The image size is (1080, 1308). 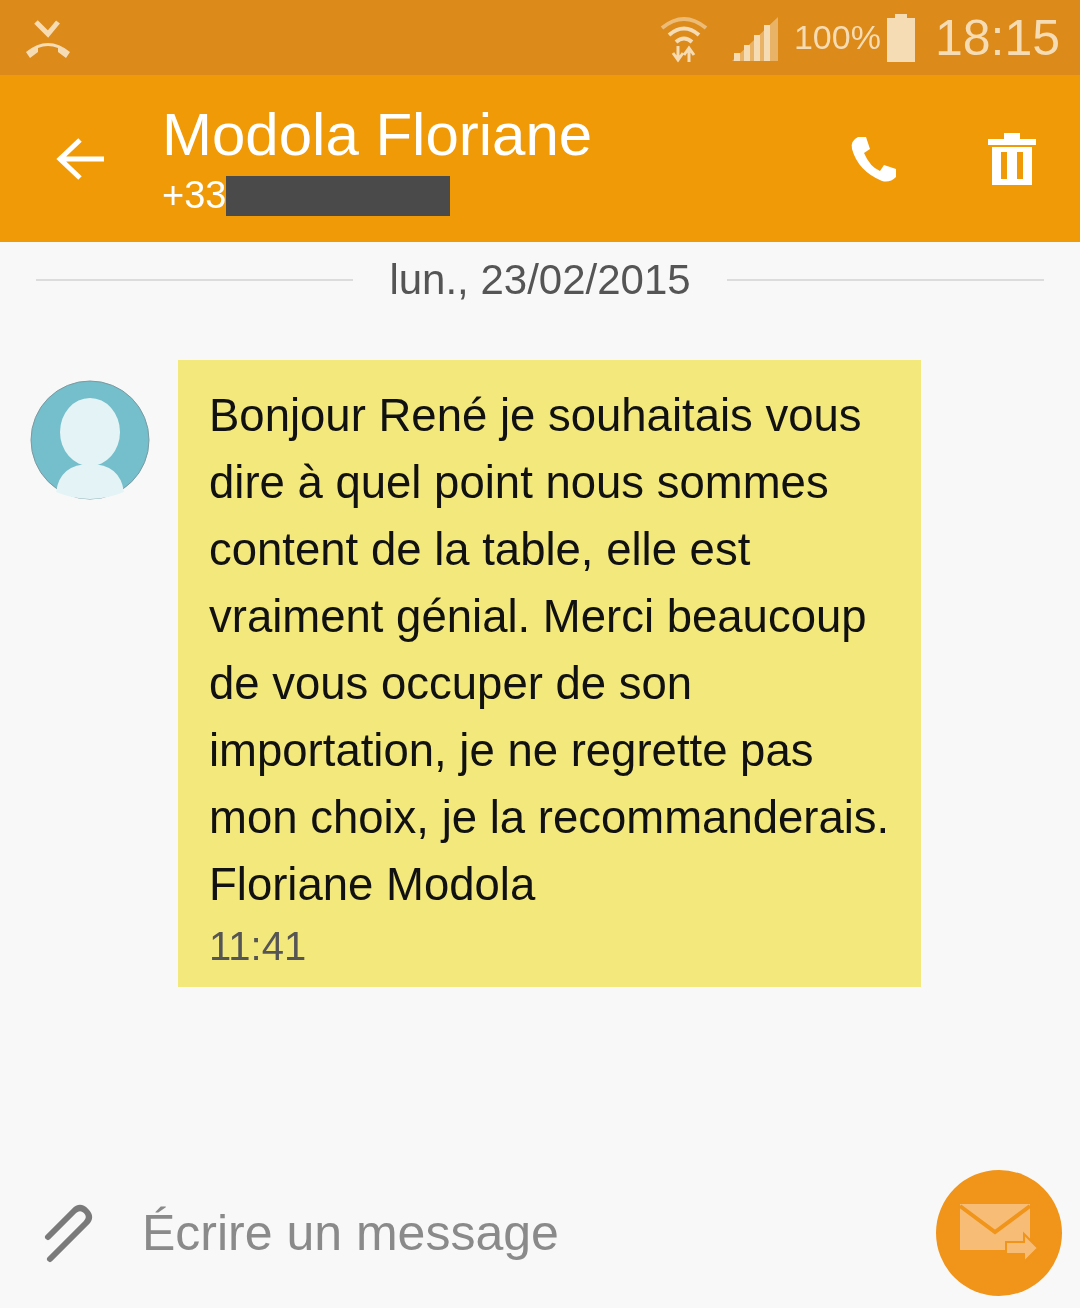 I want to click on battery-percentage: 100%, so click(x=837, y=37).